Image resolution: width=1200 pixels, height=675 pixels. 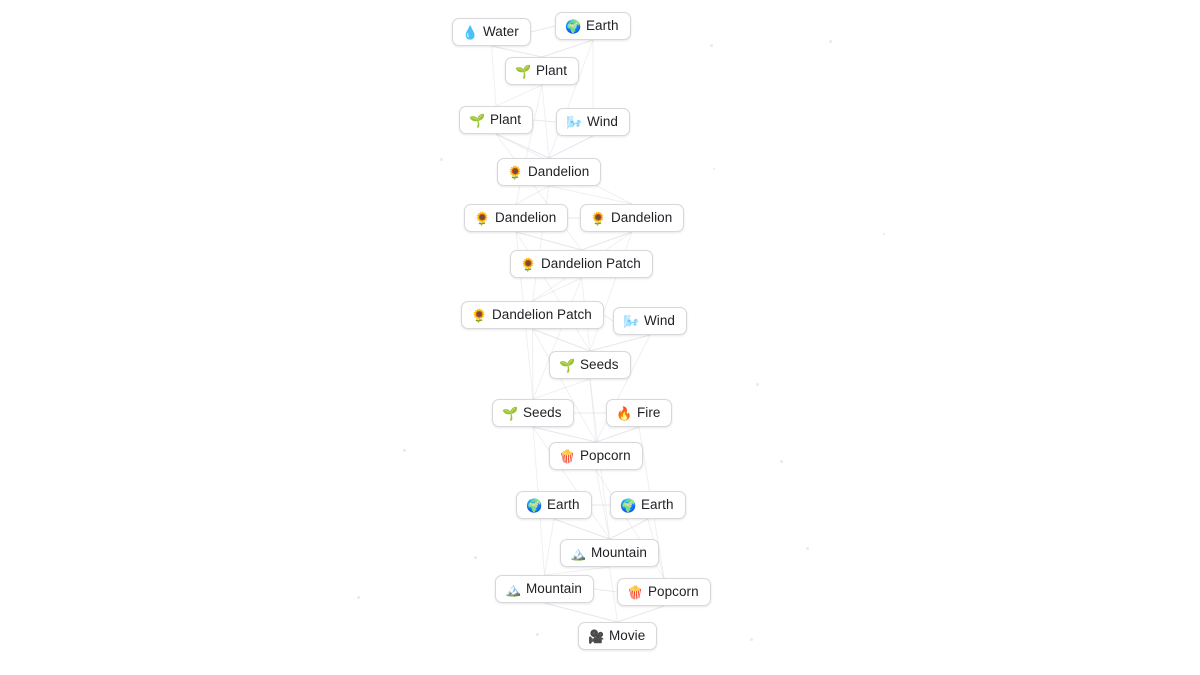 I want to click on recipe-node-label: Water, so click(x=501, y=32).